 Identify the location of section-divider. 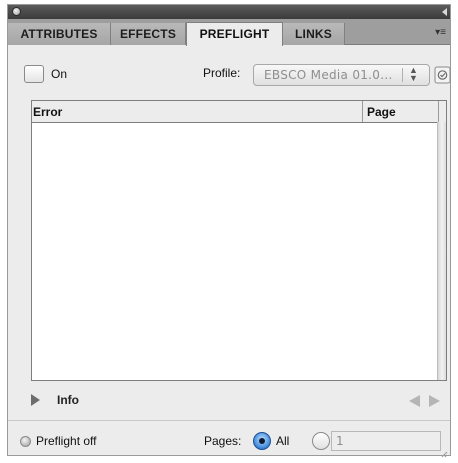
(229, 420).